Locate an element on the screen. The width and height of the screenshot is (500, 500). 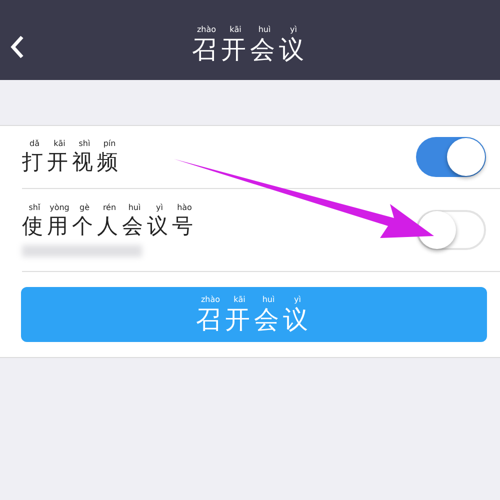
pinyin-label: shǐ is located at coordinates (35, 208).